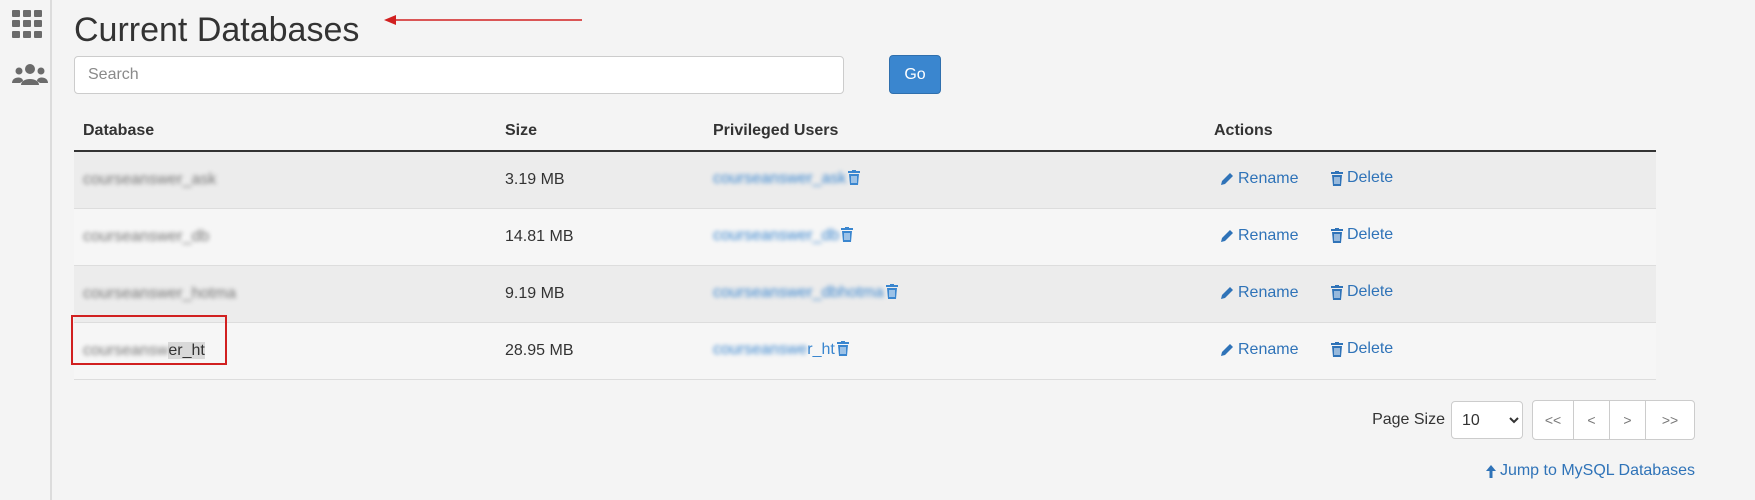 This screenshot has width=1755, height=500. I want to click on jump-to-mysql-link: Jump to MySQL Databases, so click(1590, 471).